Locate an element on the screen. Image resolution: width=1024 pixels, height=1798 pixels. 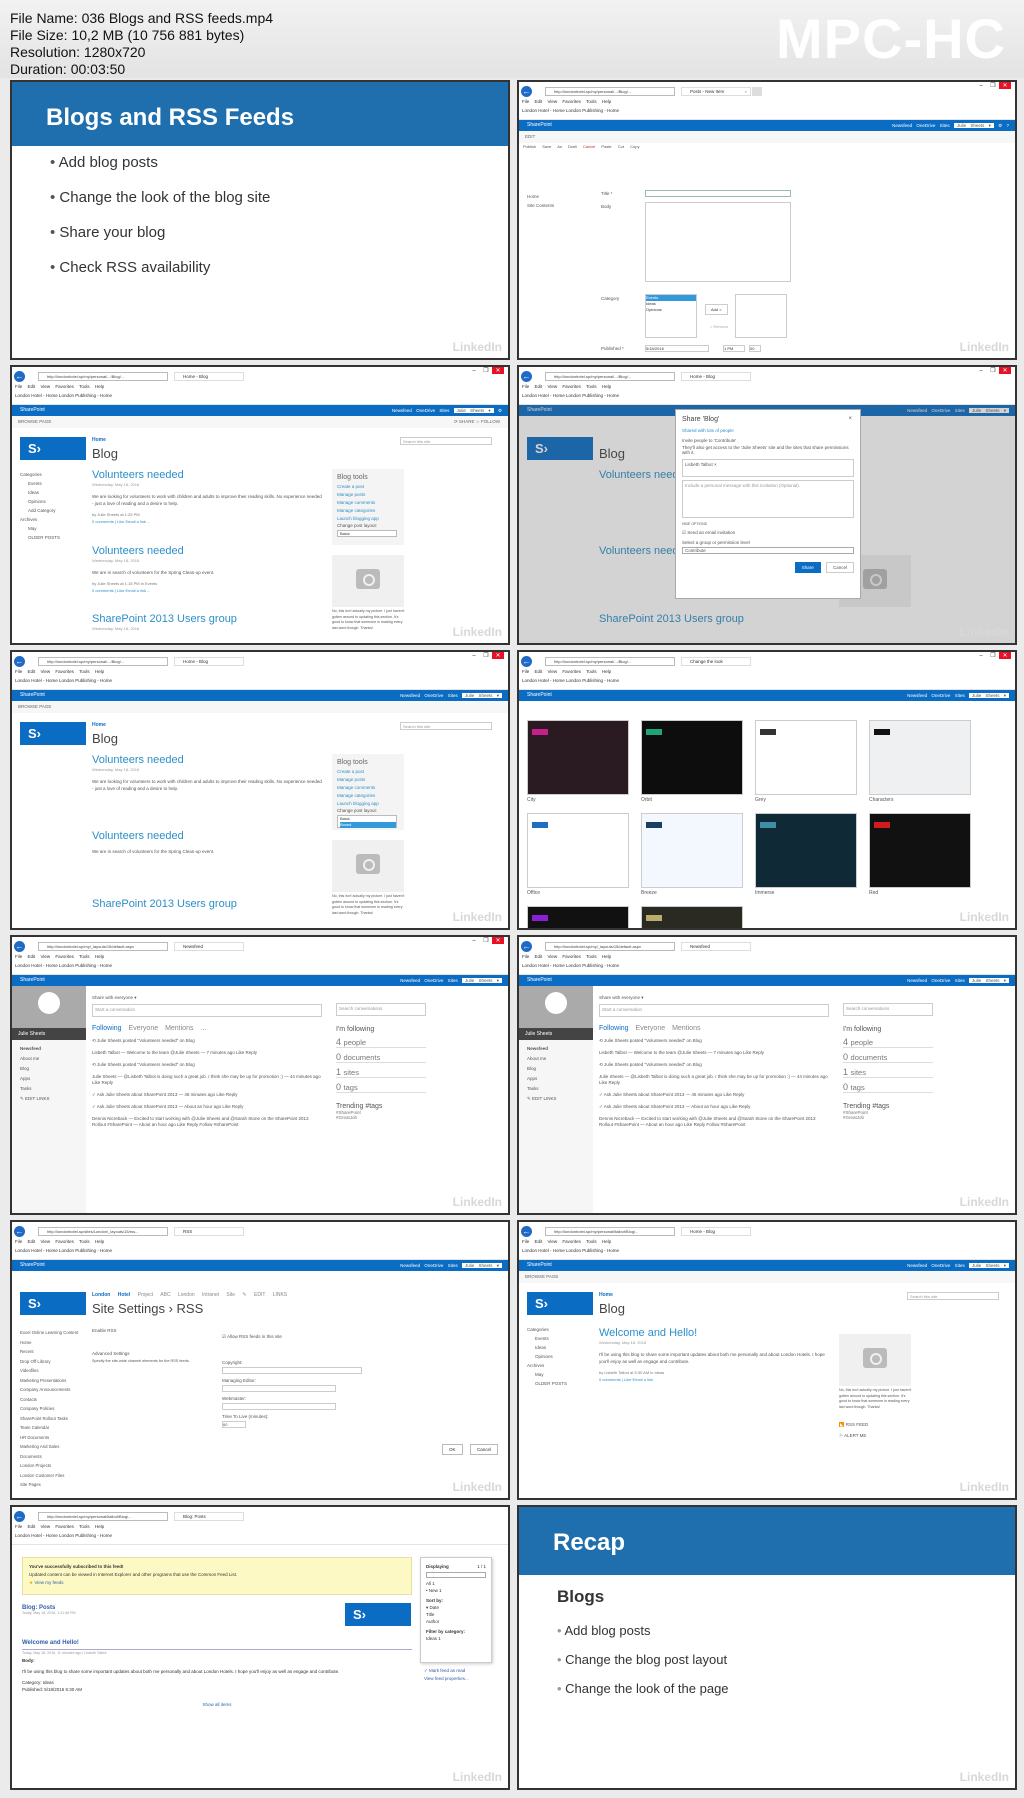
layout-dropdown-open: Basic Boxed is located at coordinates (367, 821).